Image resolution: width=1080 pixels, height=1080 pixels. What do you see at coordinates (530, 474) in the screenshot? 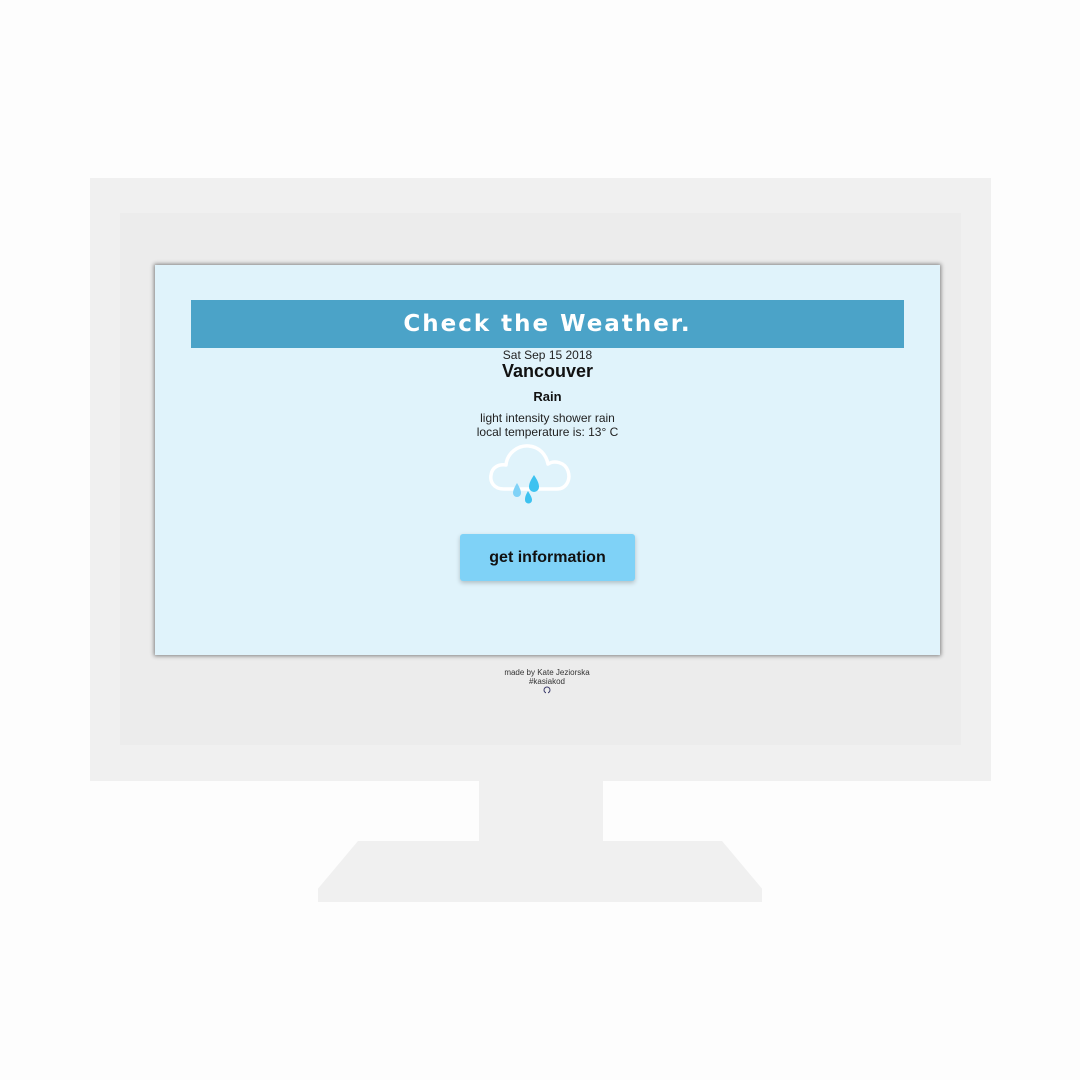
I see `rain-cloud-icon` at bounding box center [530, 474].